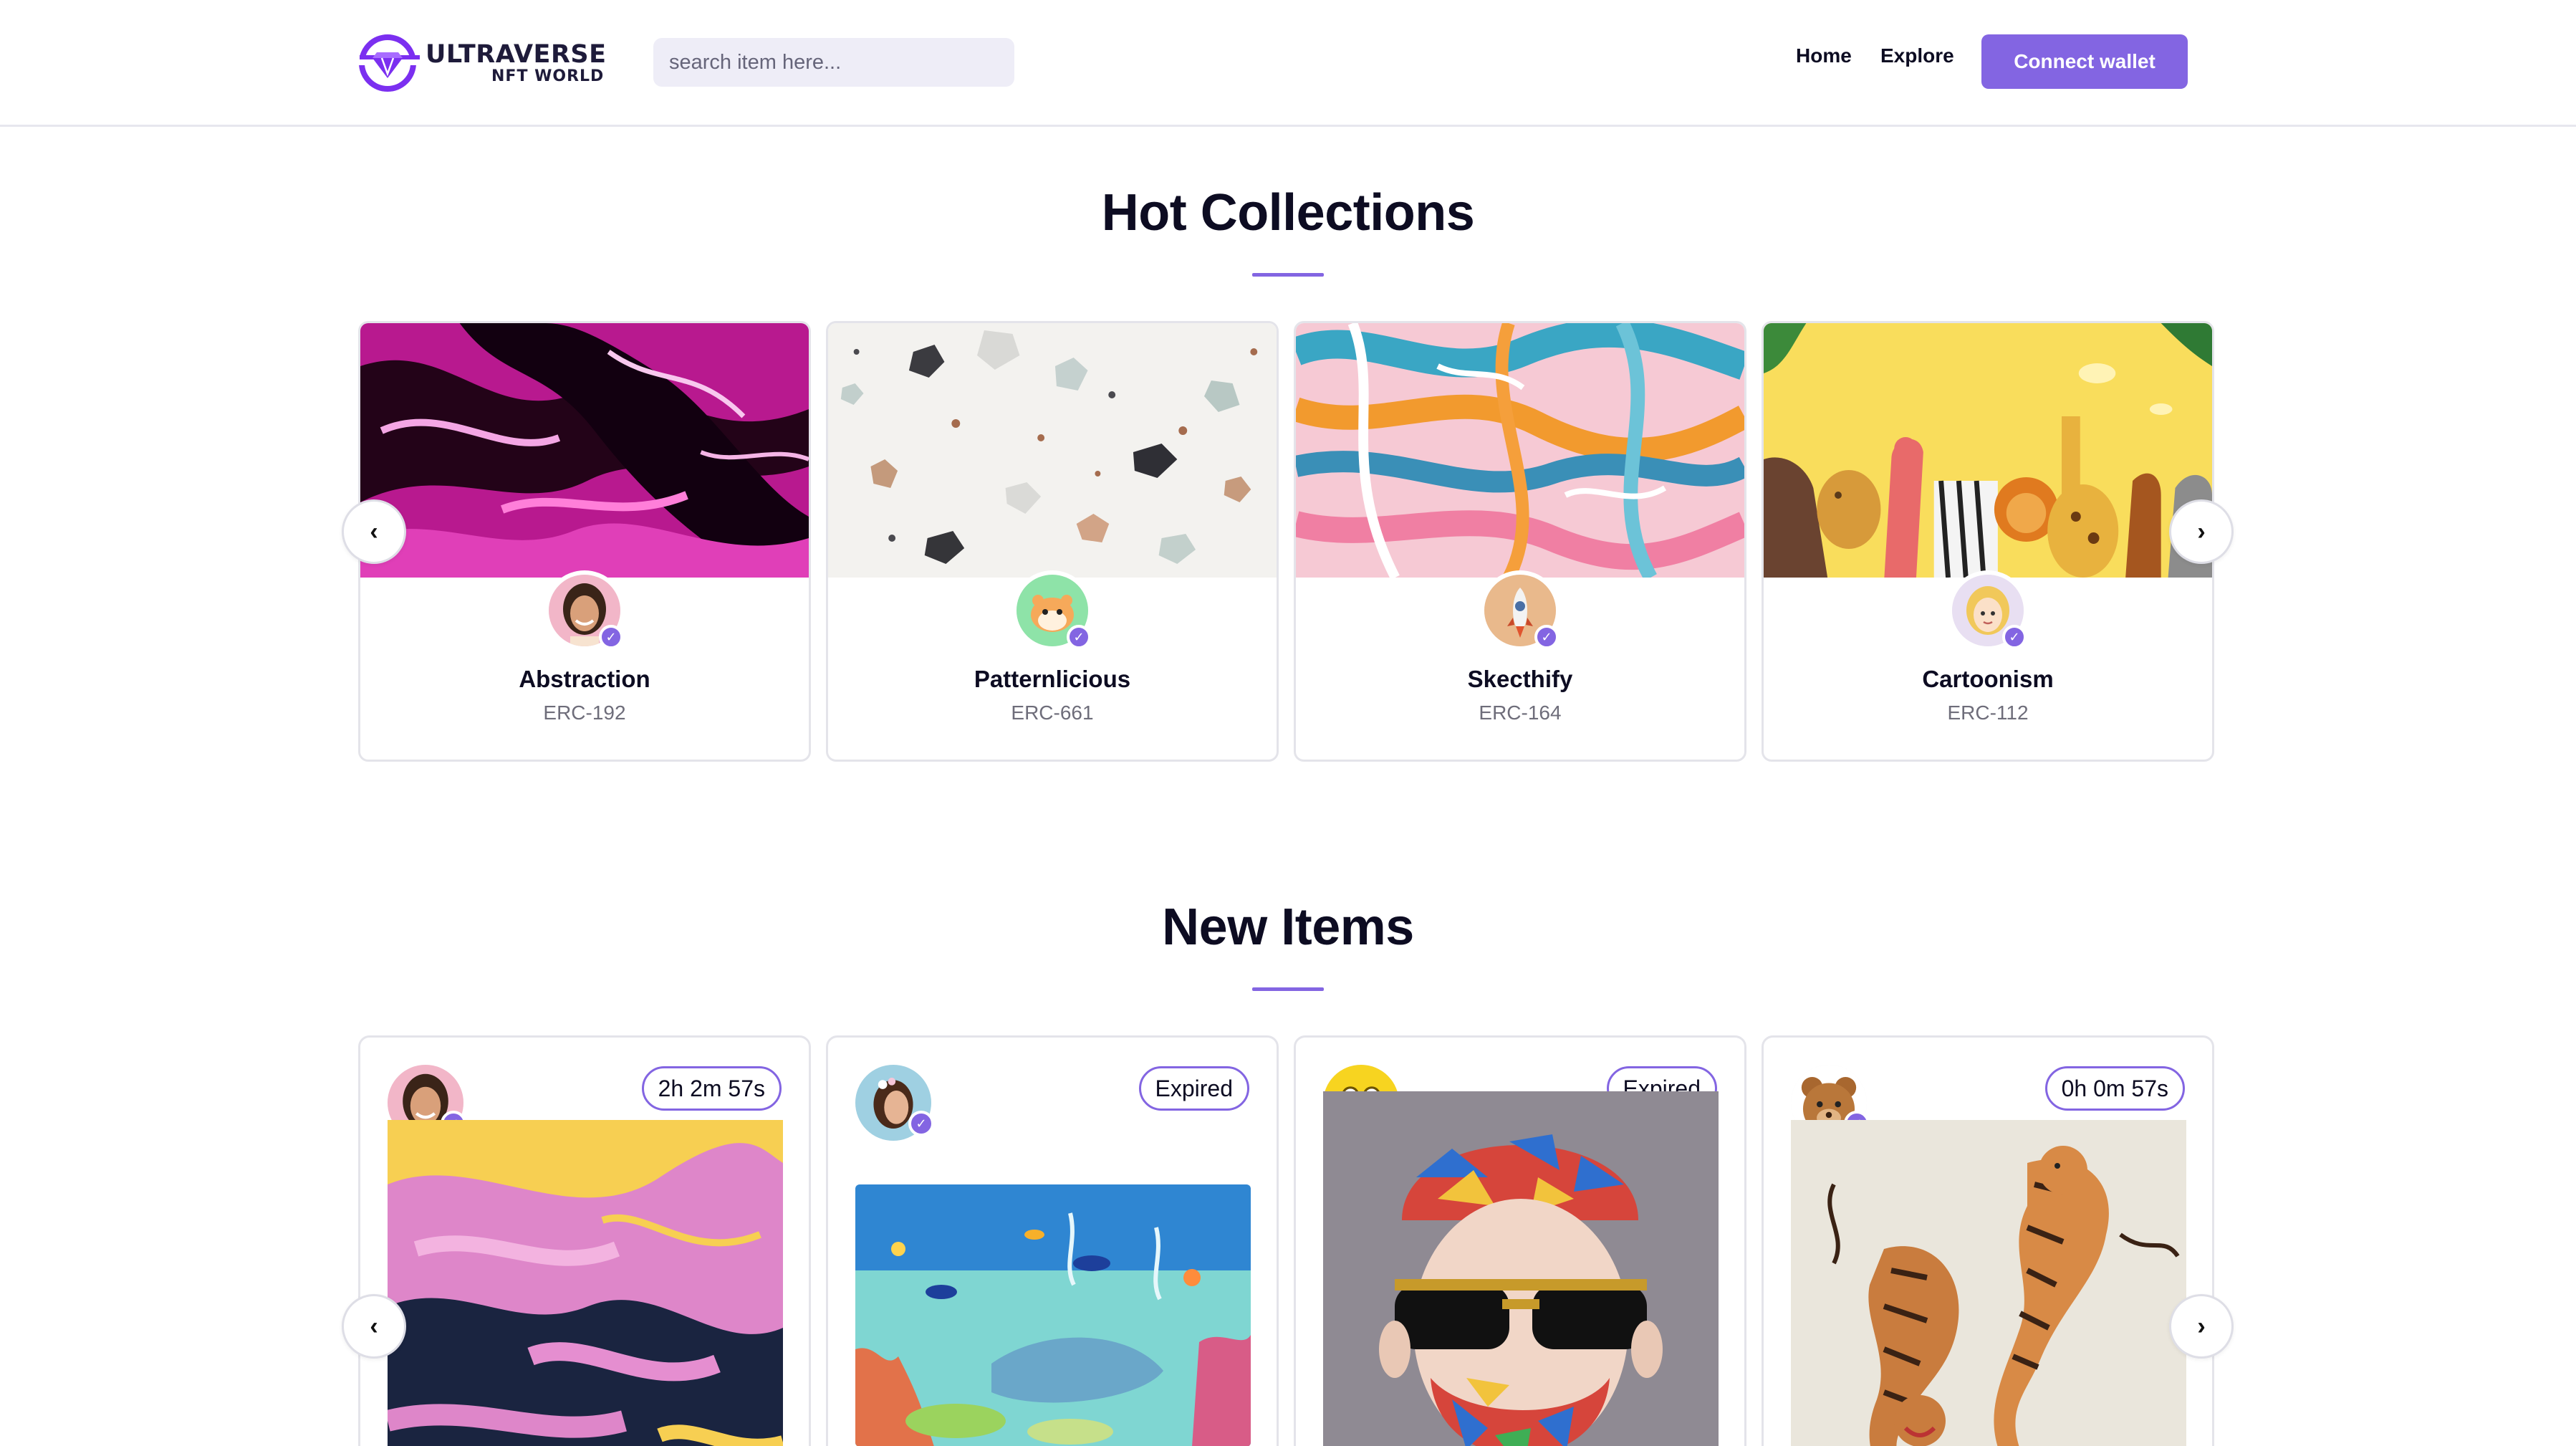 The width and height of the screenshot is (2576, 1446). What do you see at coordinates (1193, 1088) in the screenshot?
I see `countdown-badge: Expired` at bounding box center [1193, 1088].